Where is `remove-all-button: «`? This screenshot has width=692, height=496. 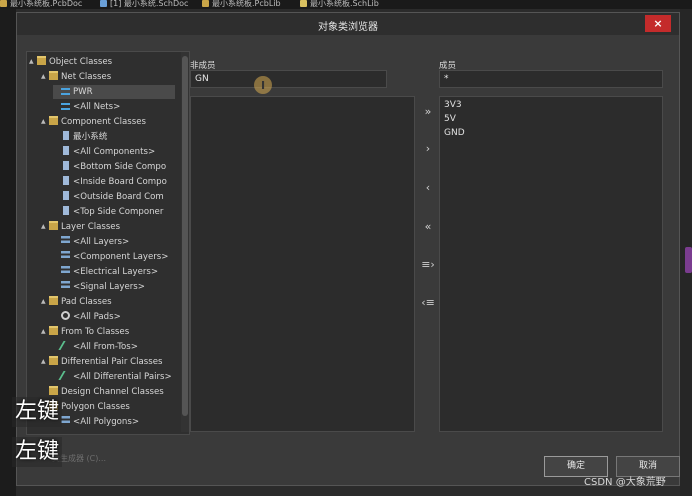
remove-all-button: « is located at coordinates (428, 227).